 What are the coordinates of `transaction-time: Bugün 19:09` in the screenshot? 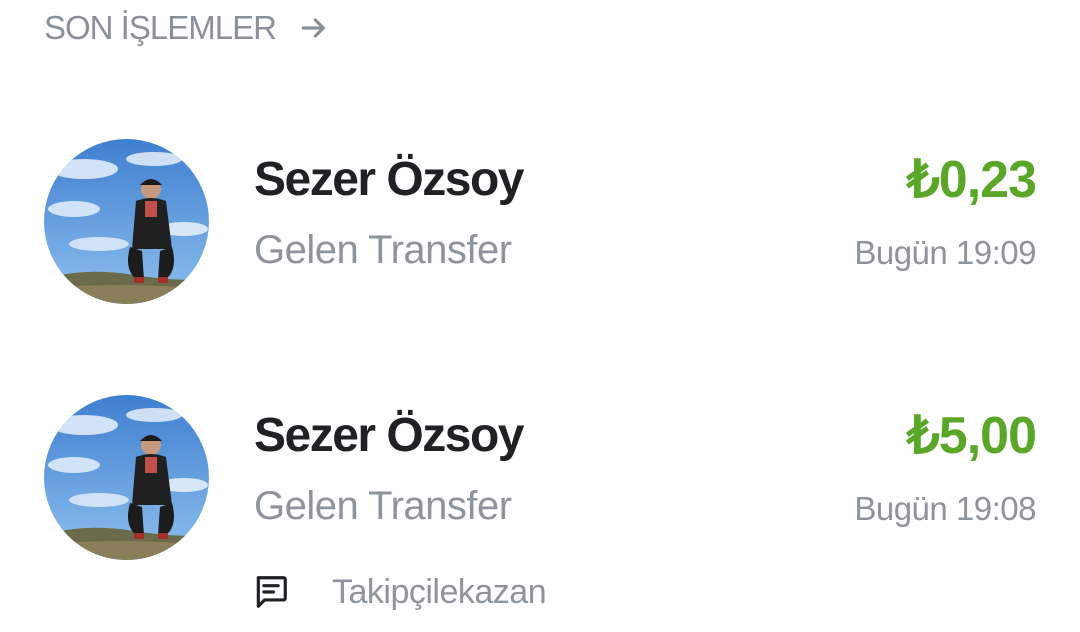 It's located at (945, 252).